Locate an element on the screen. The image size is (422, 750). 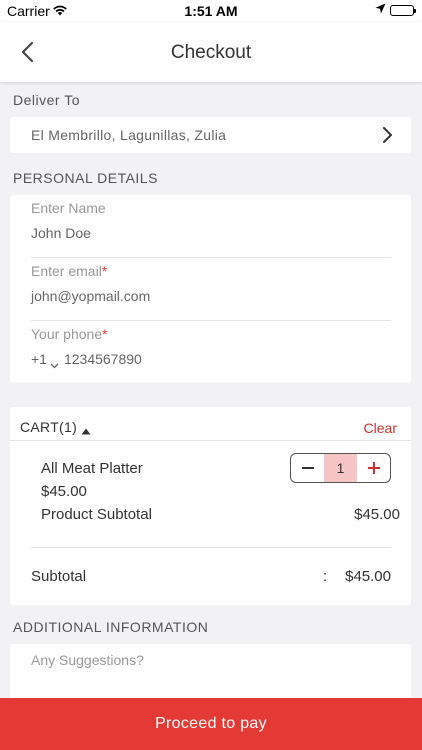
item-price: $45.00 is located at coordinates (64, 491).